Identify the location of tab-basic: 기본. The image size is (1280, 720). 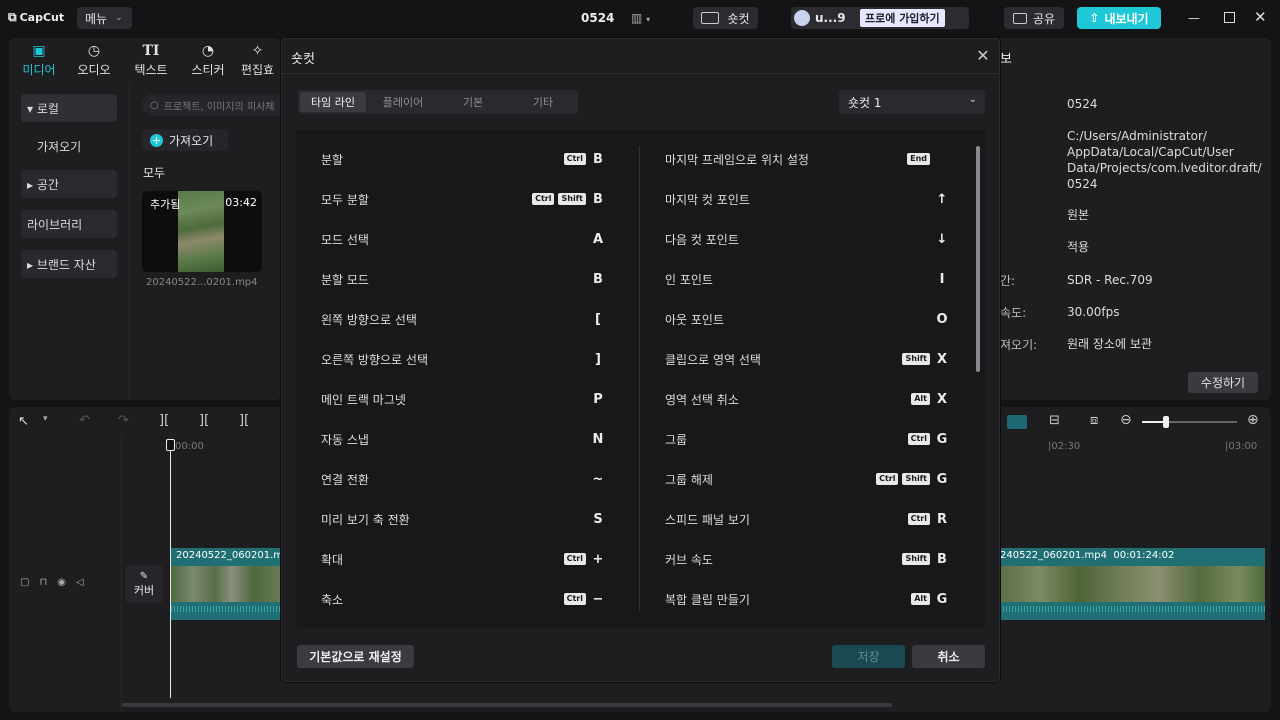
(473, 102).